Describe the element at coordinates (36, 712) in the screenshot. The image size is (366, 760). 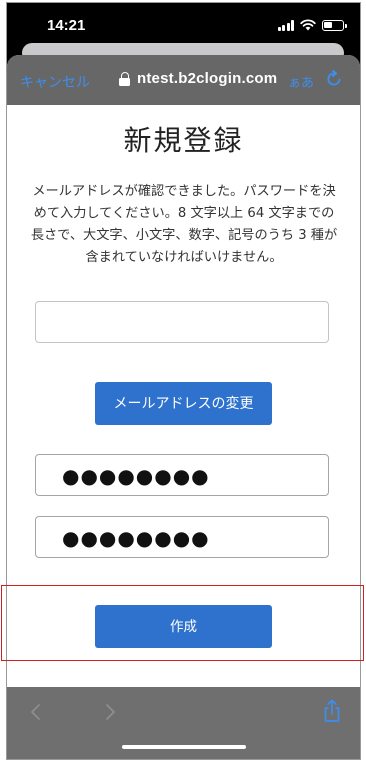
I see `chevron-left-icon` at that location.